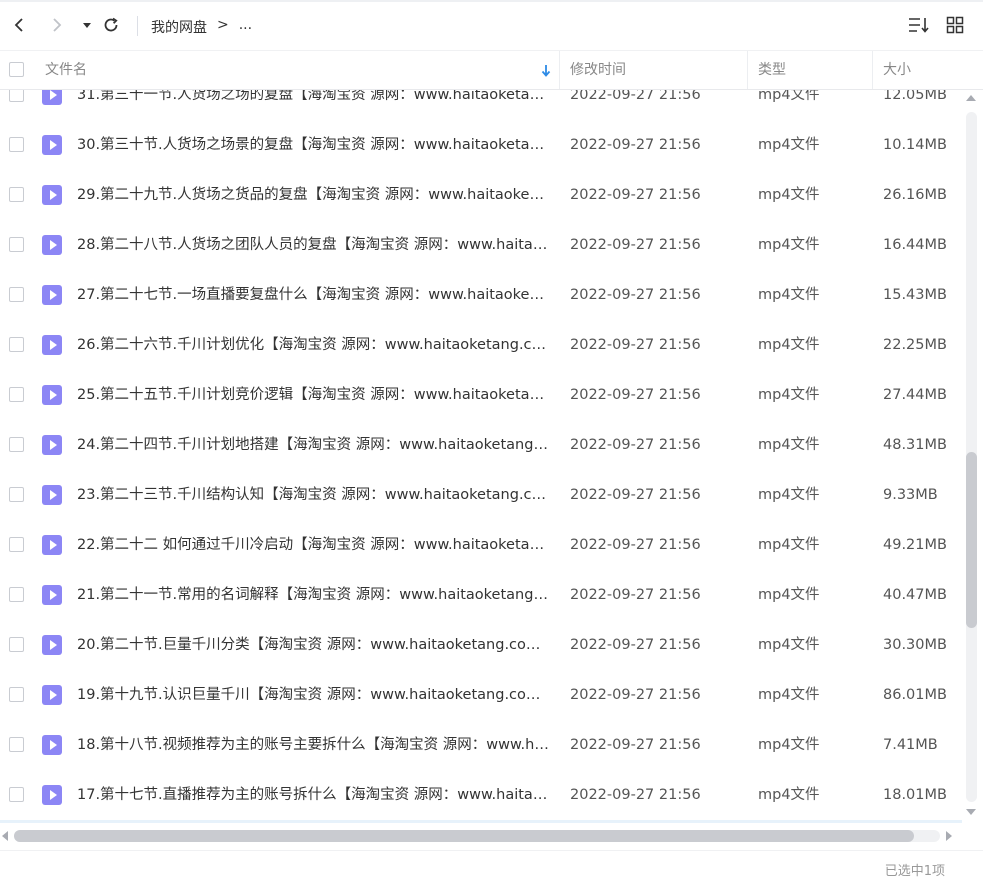 This screenshot has height=880, width=983. Describe the element at coordinates (464, 836) in the screenshot. I see `horizontal-scroll-thumb` at that location.